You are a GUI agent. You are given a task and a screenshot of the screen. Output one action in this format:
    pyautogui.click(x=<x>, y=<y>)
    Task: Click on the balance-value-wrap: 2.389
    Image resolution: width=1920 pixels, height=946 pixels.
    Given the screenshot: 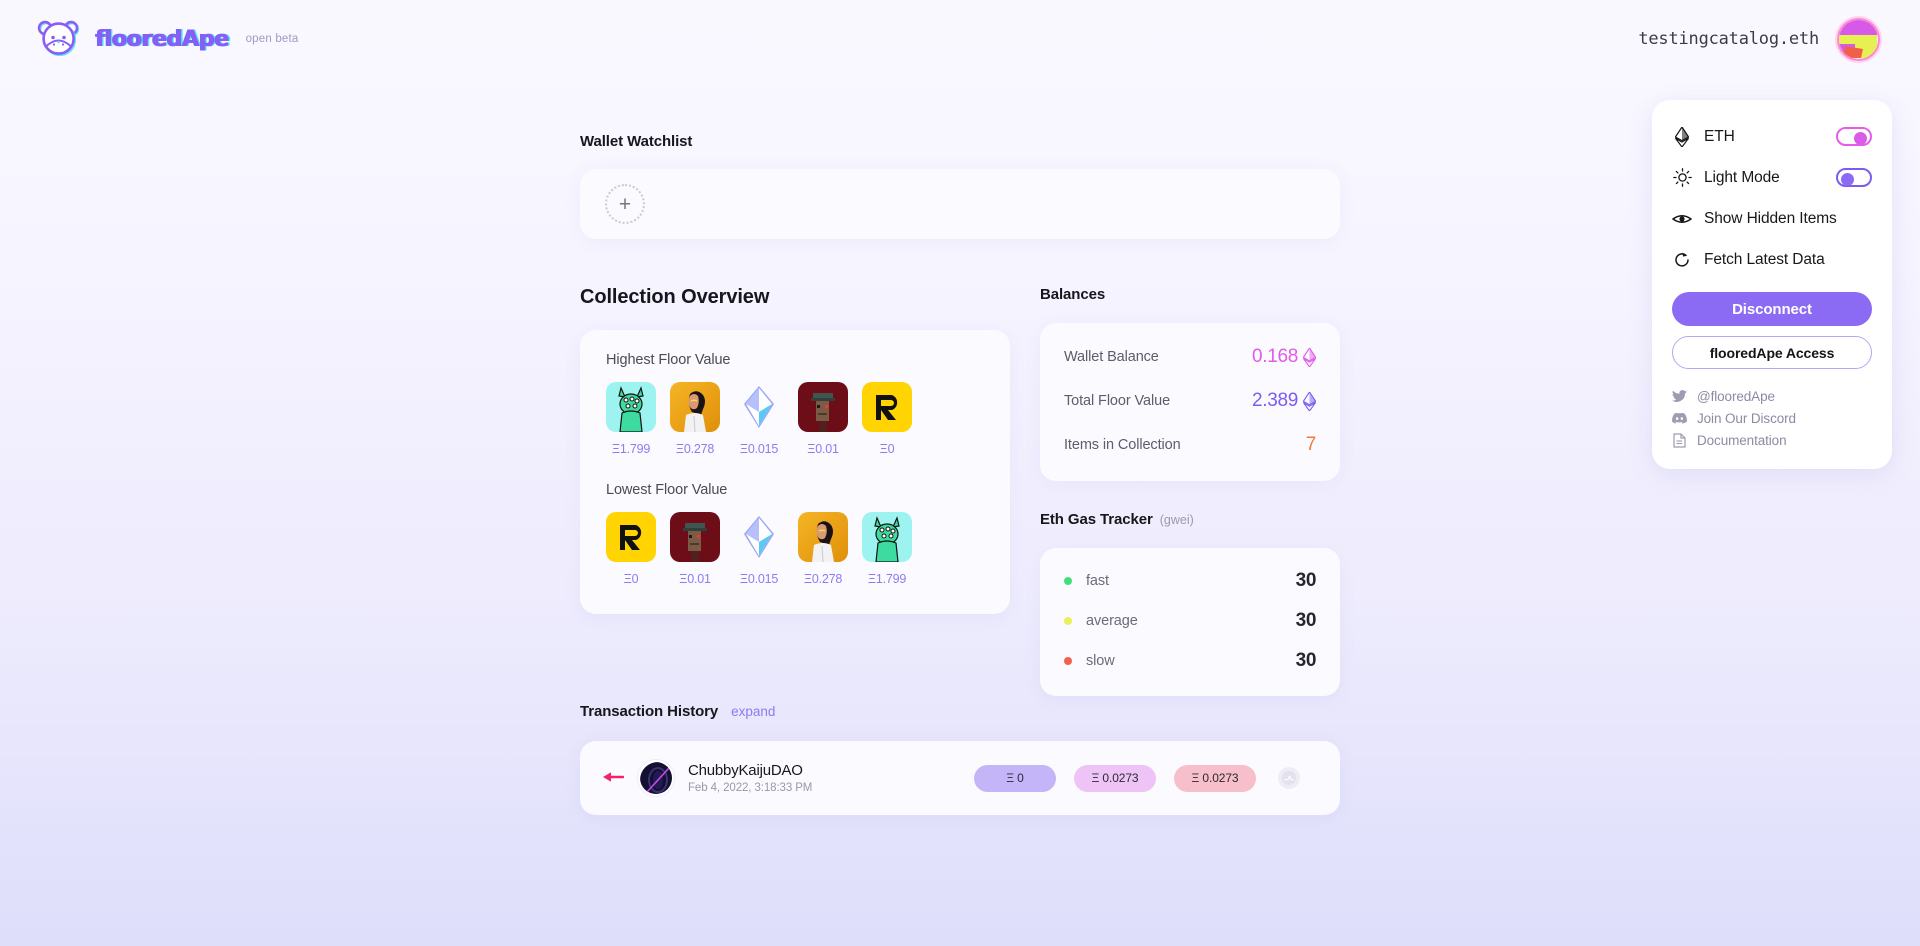 What is the action you would take?
    pyautogui.click(x=1284, y=401)
    